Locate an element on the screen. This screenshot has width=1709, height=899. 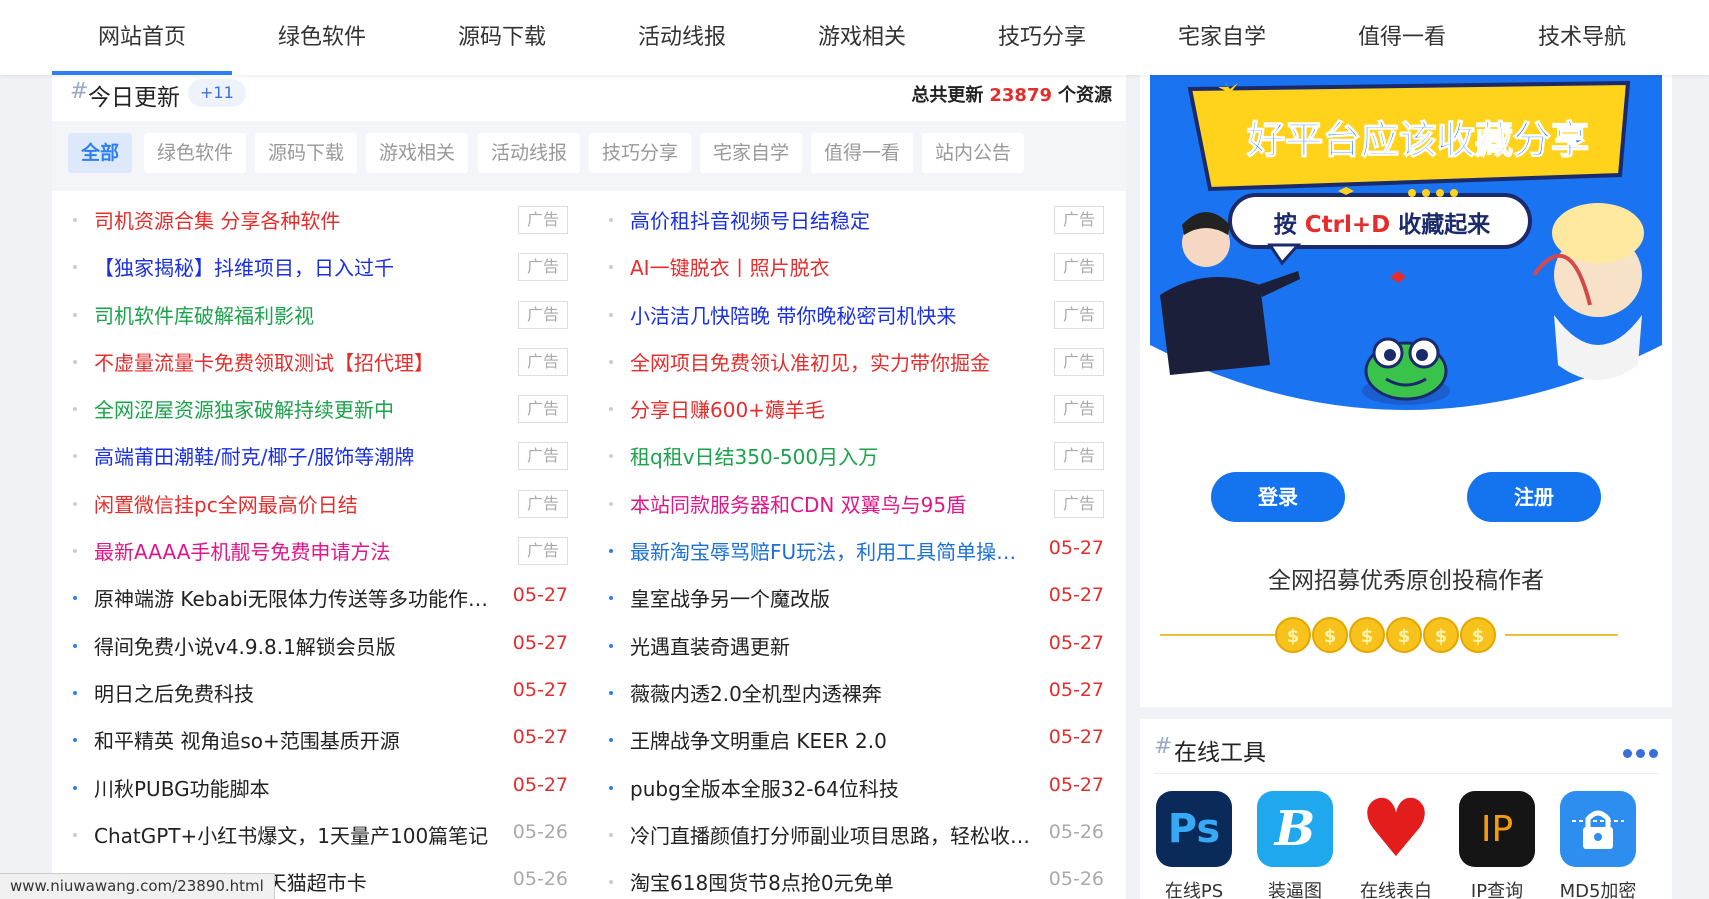
list-item: 淘宝618囤货节8点抢0元免单 05-26 is located at coordinates (854, 878).